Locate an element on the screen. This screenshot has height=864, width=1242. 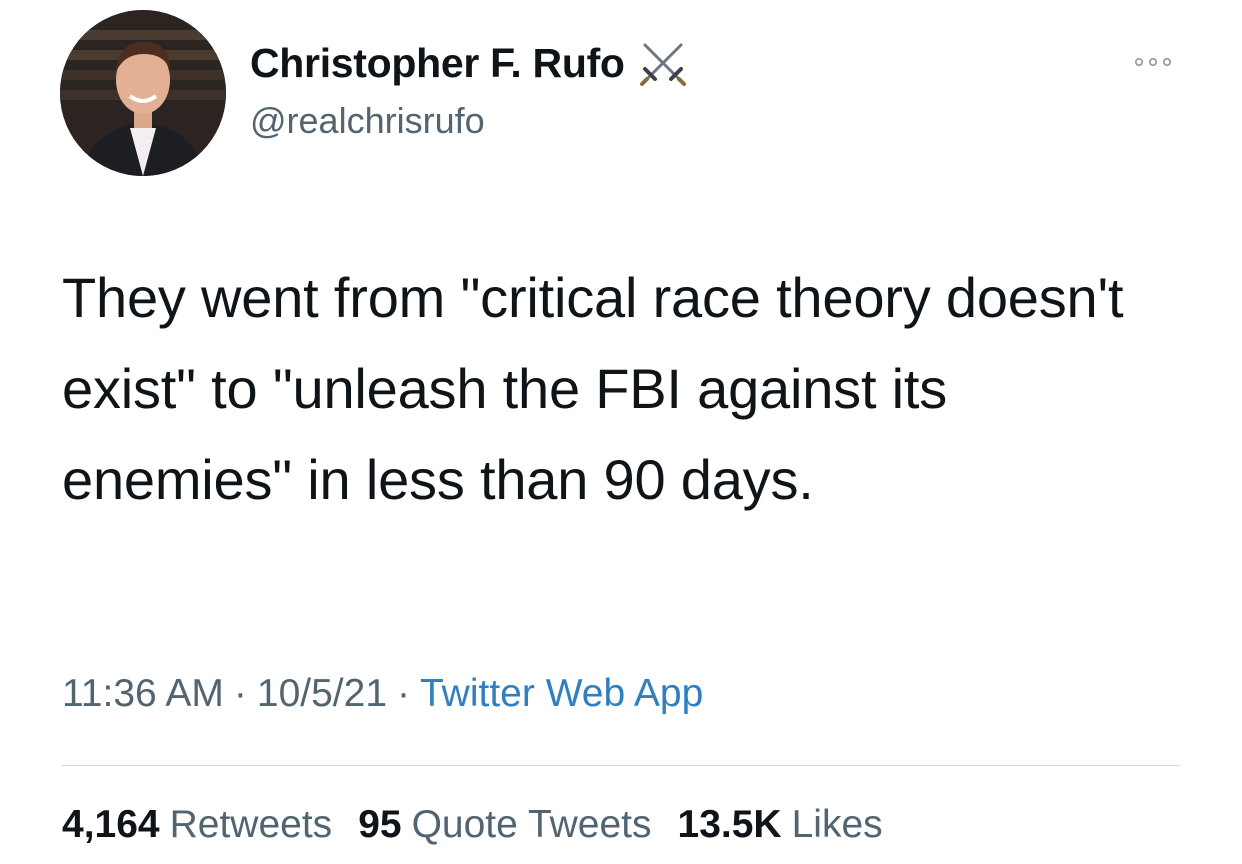
tweet-source-link: Twitter Web App is located at coordinates (561, 693).